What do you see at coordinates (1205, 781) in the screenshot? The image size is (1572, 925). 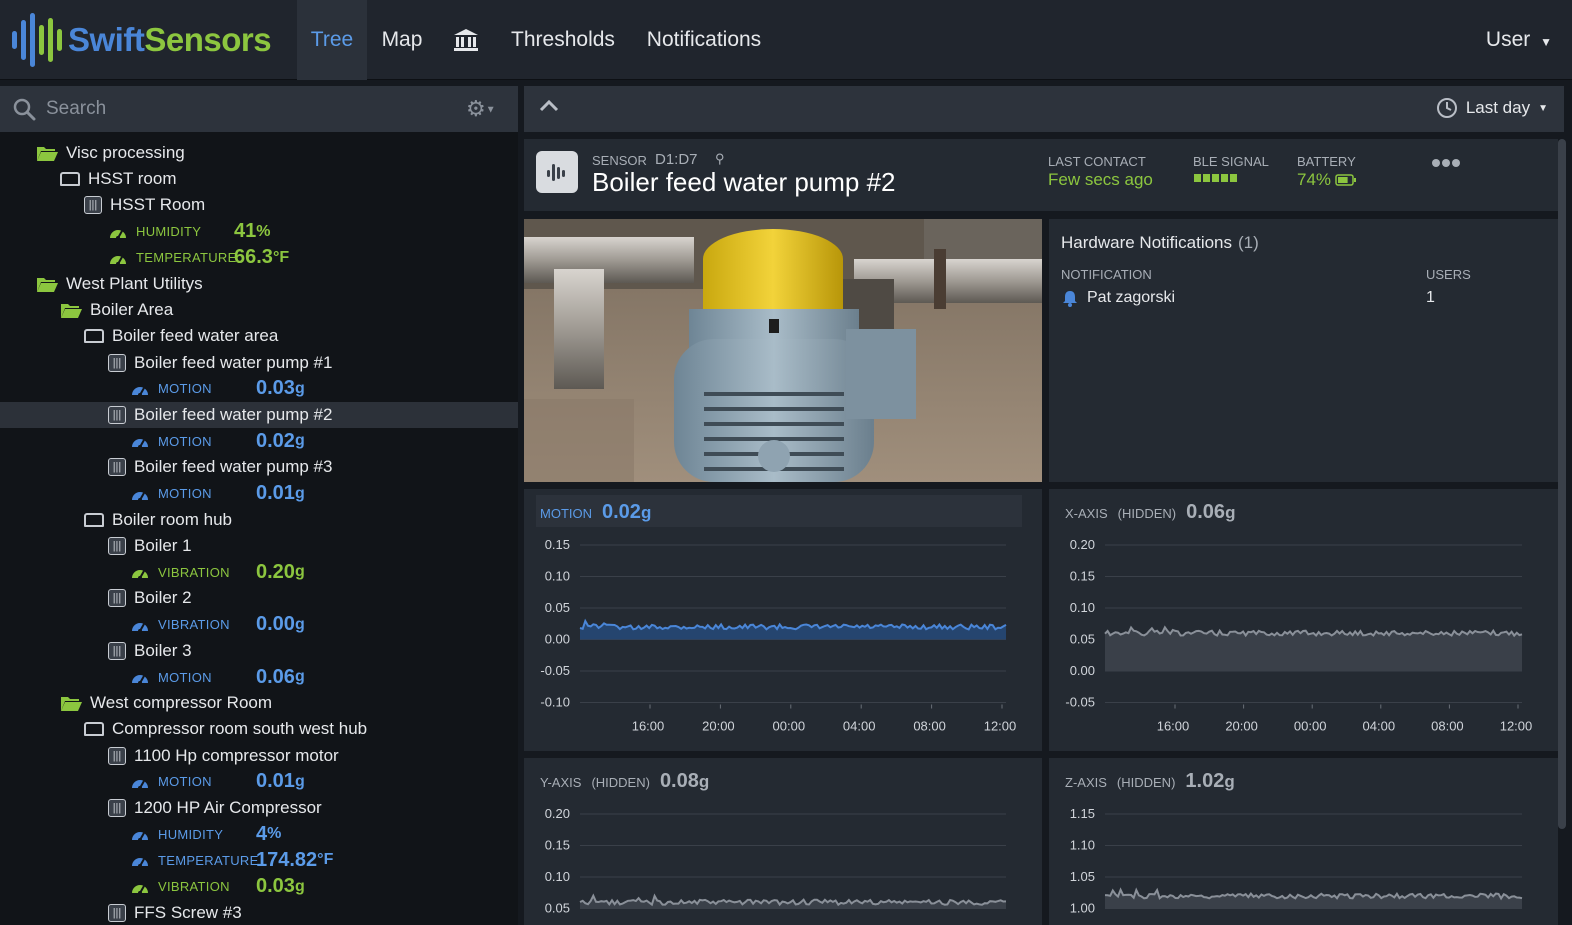 I see `chart-current-value: 1.02` at bounding box center [1205, 781].